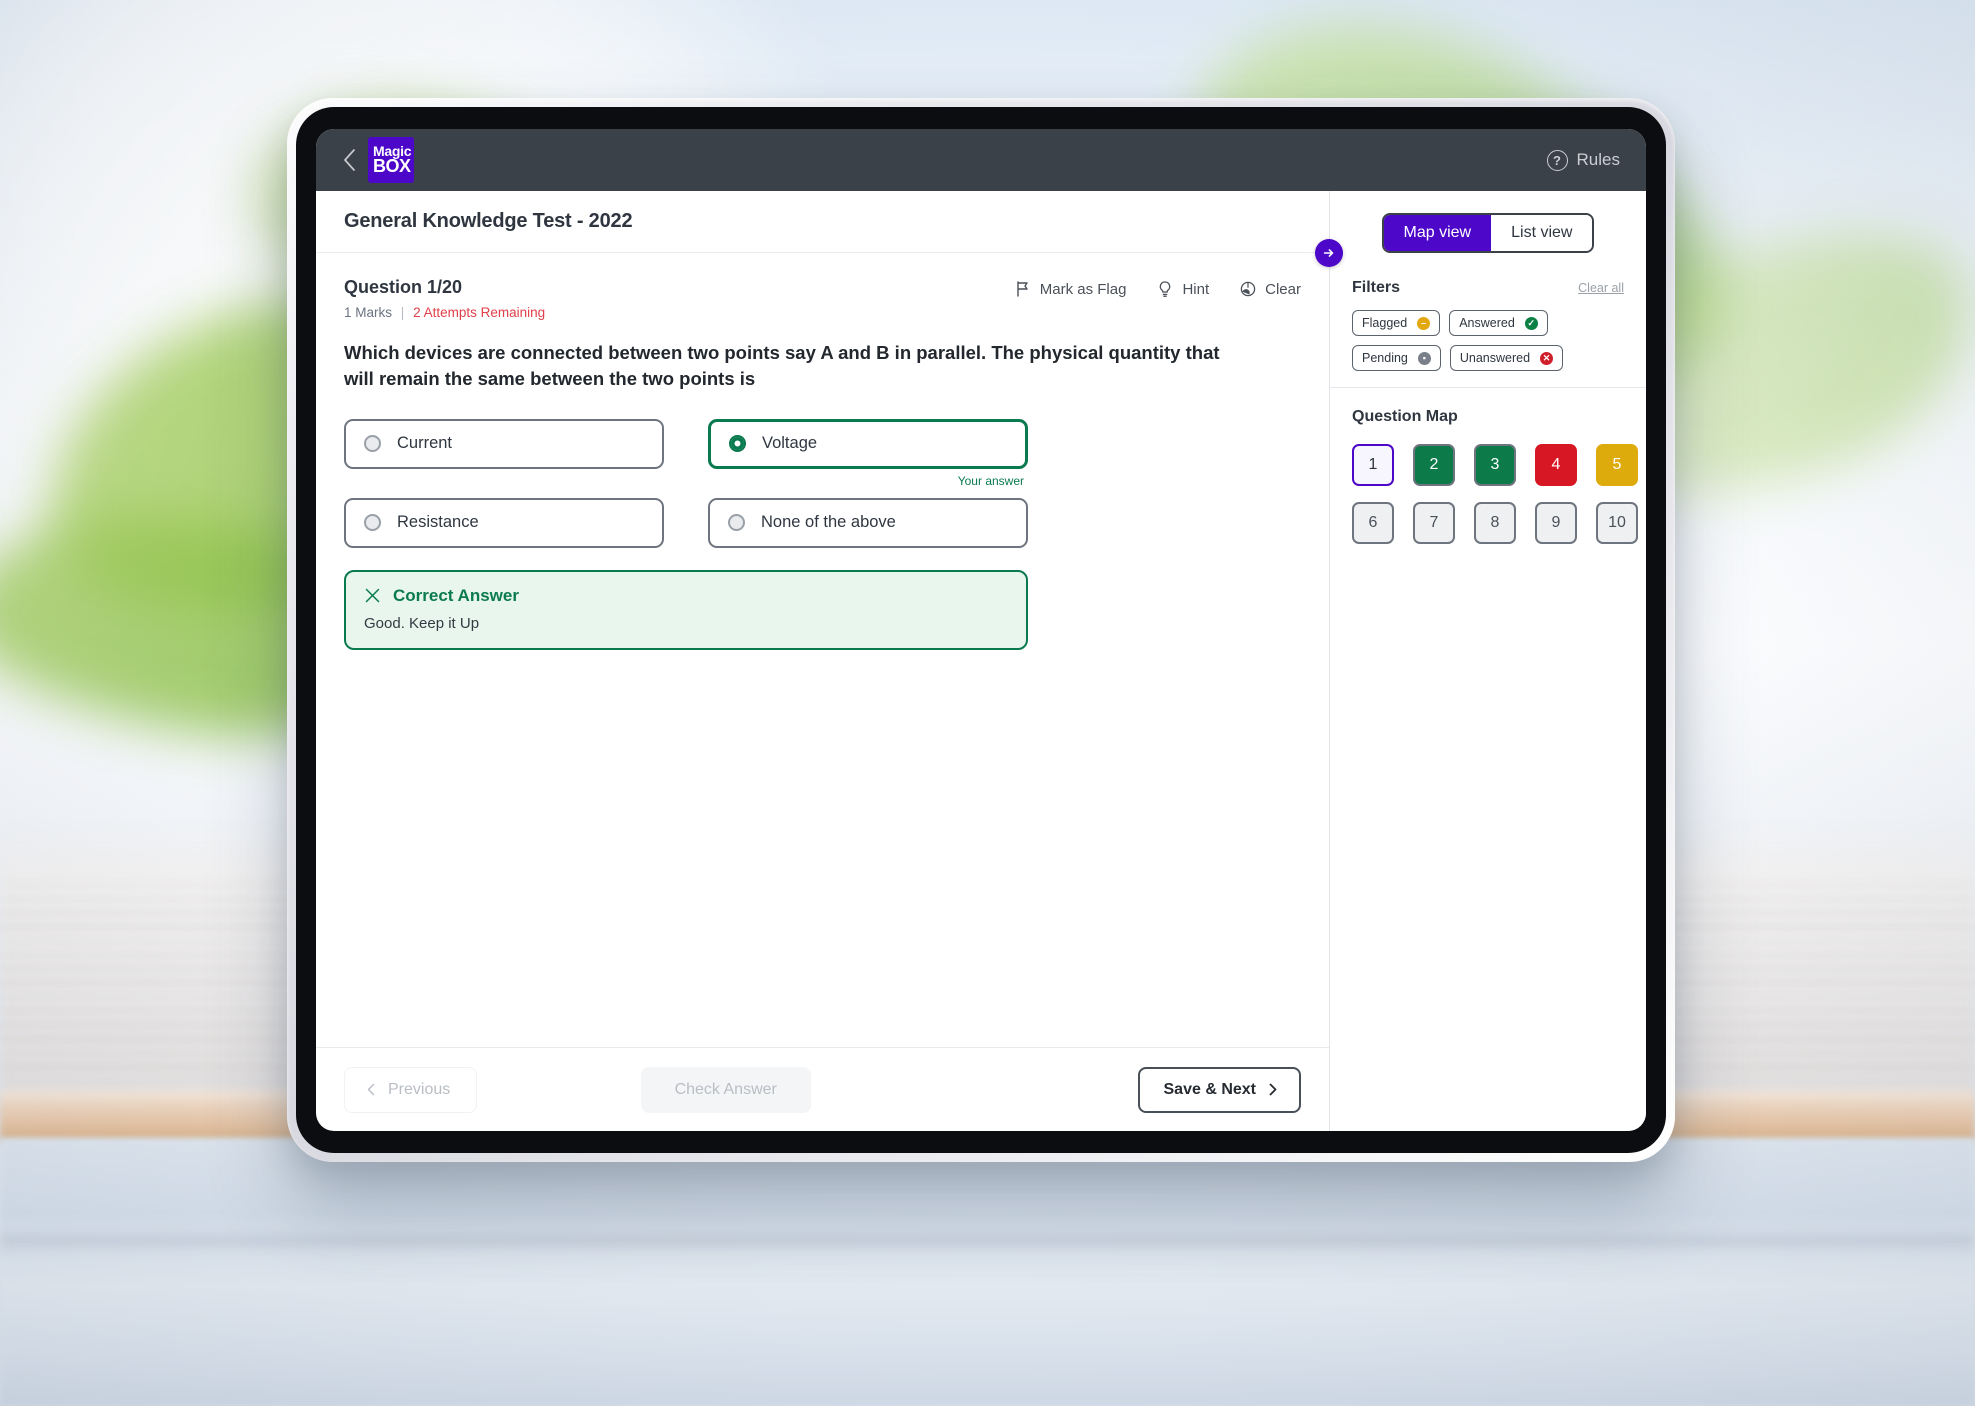  Describe the element at coordinates (686, 609) in the screenshot. I see `correct-answer-banner: Correct Answer Good. Keep it Up` at that location.